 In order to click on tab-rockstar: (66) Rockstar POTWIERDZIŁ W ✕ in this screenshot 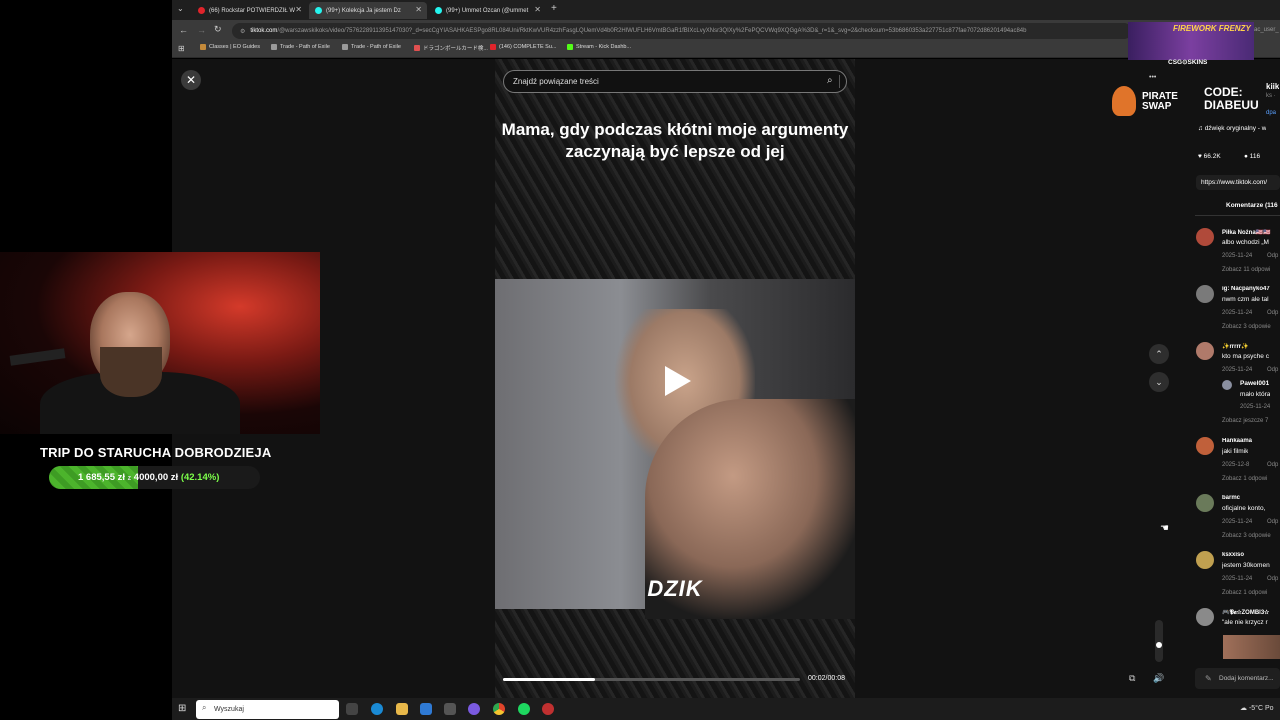, I will do `click(249, 10)`.